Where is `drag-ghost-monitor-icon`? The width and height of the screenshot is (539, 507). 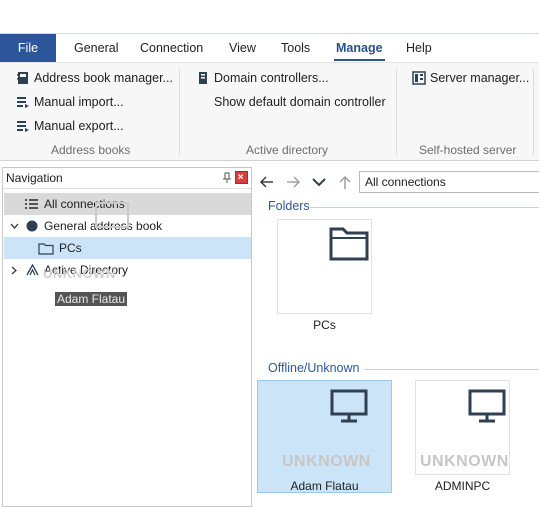
drag-ghost-monitor-icon is located at coordinates (112, 215).